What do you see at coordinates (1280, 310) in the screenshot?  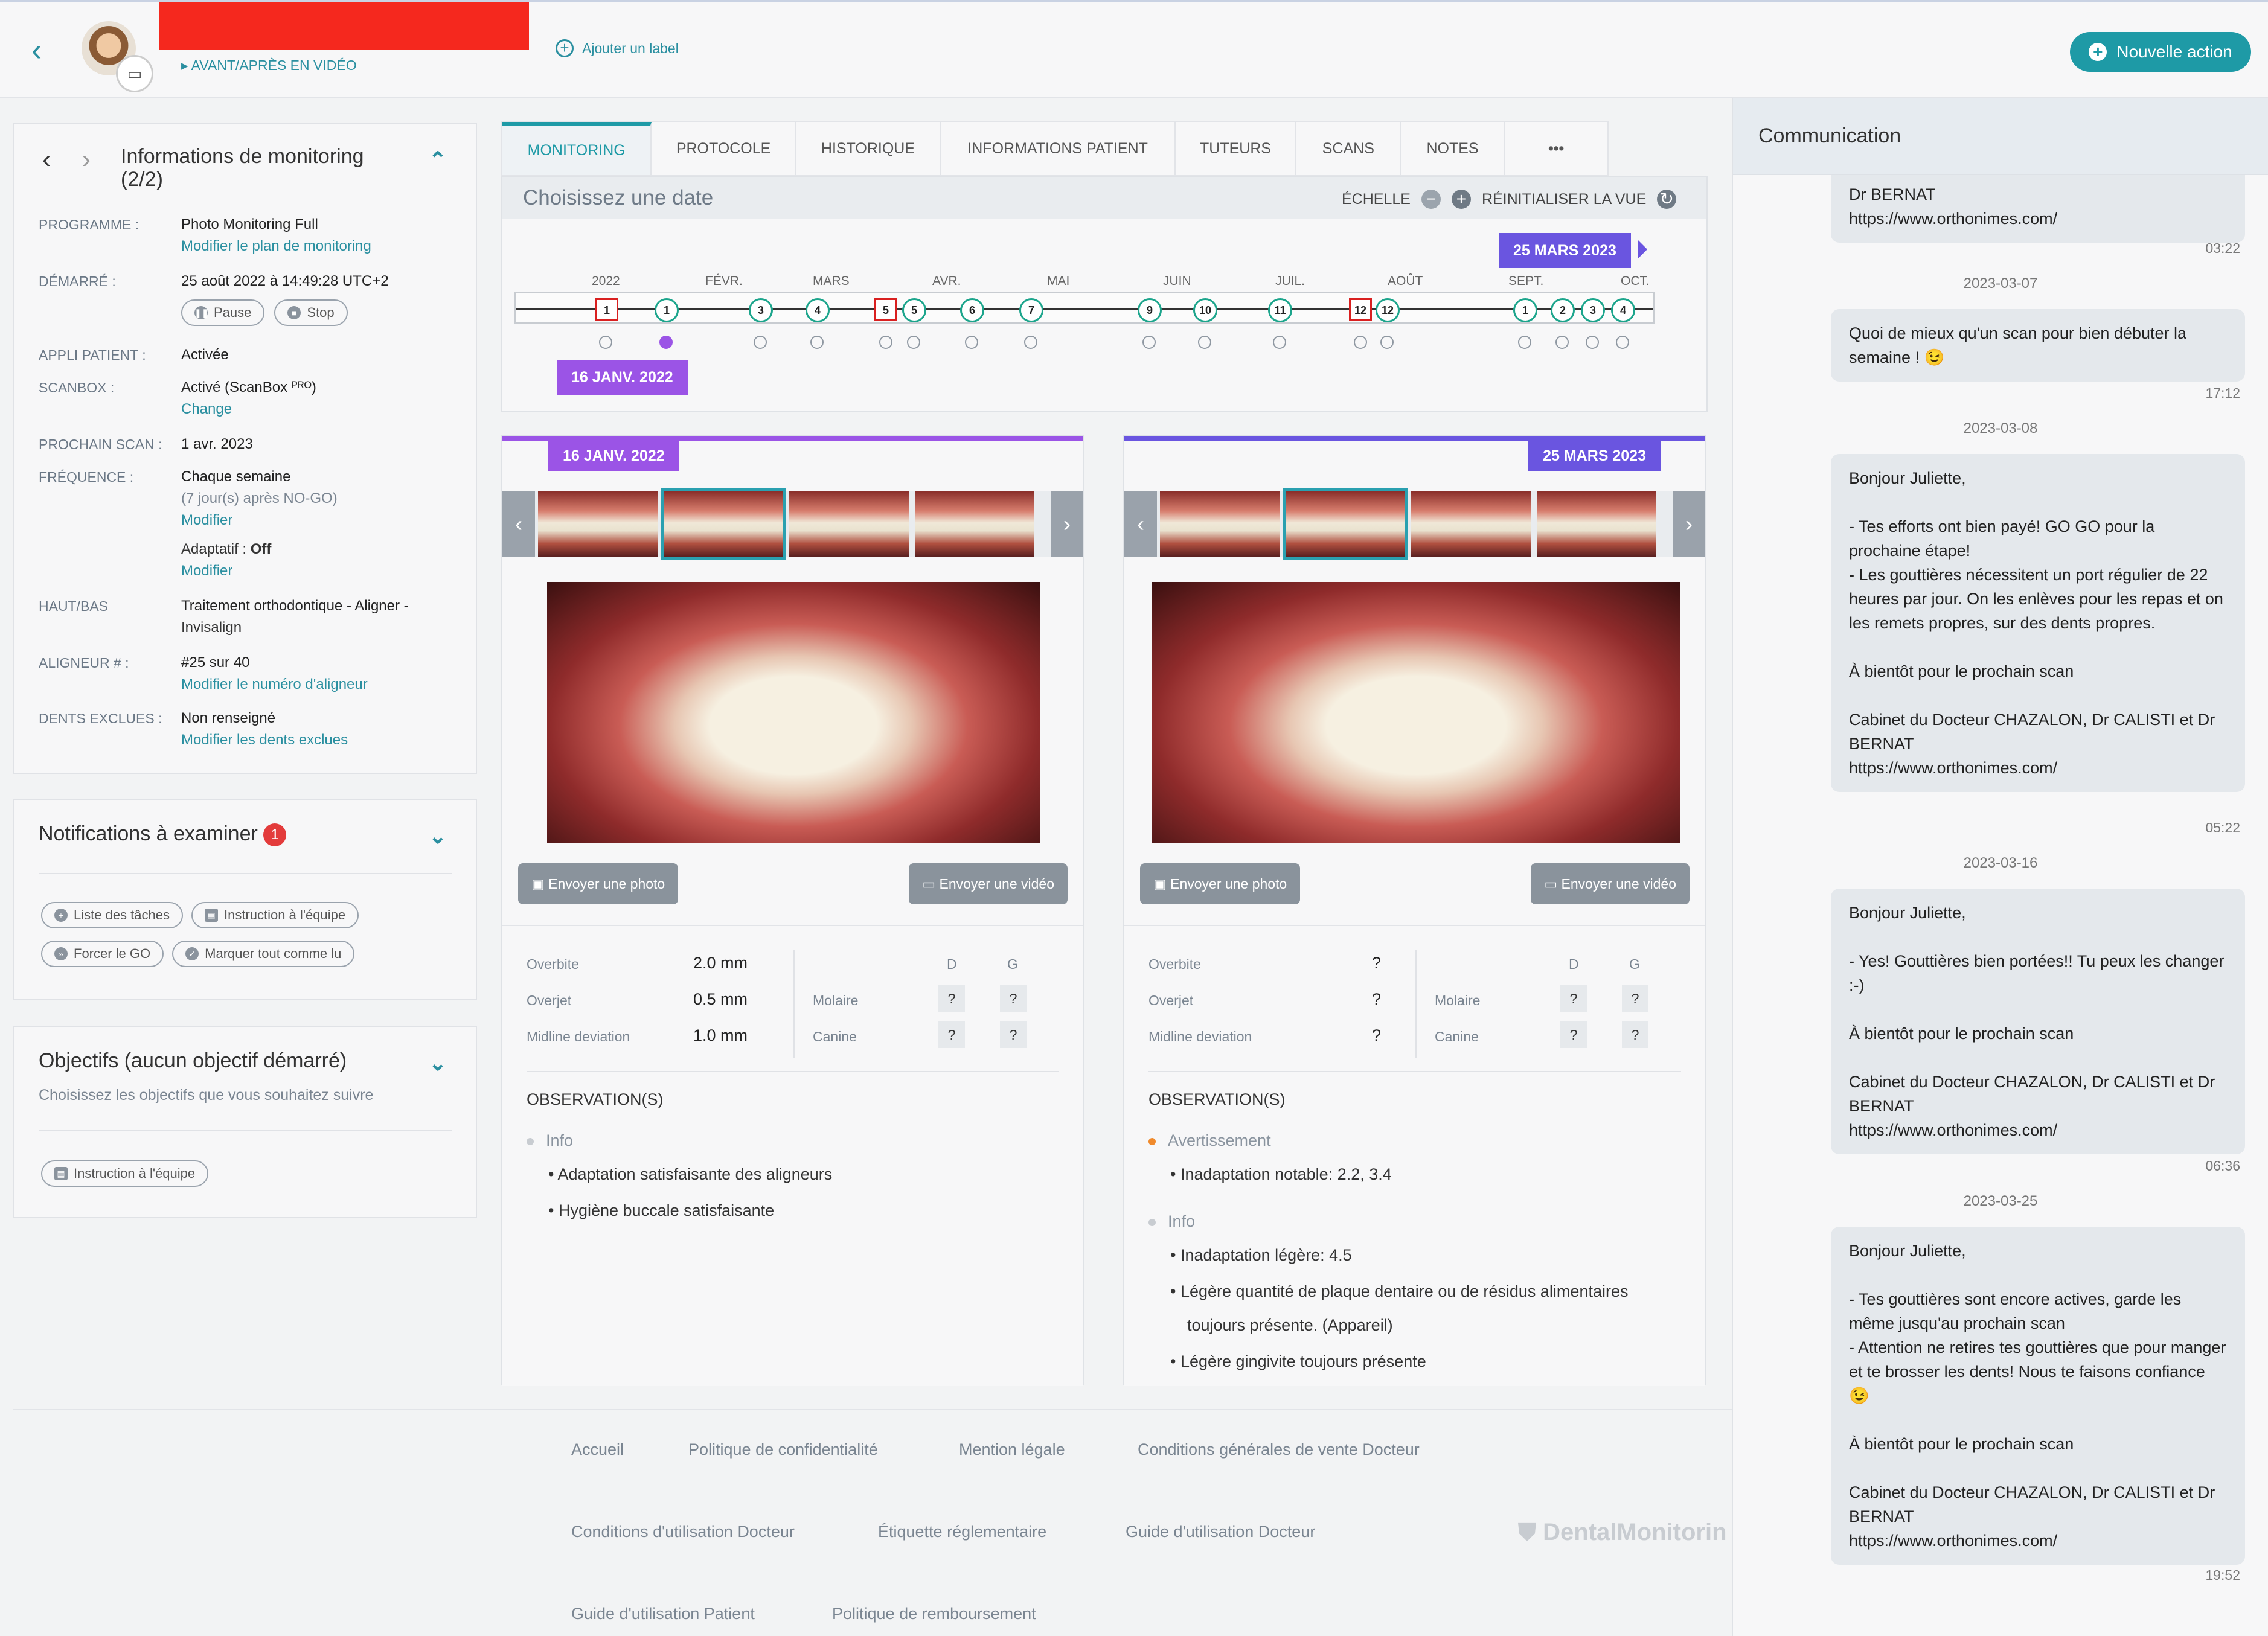 I see `timeline-node: 11` at bounding box center [1280, 310].